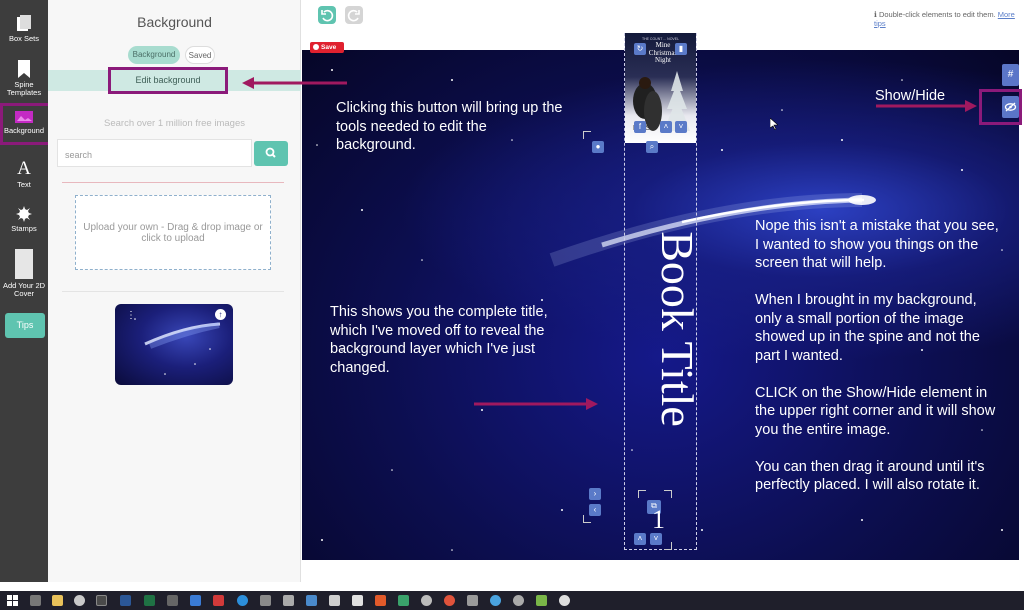 The image size is (1024, 610). What do you see at coordinates (154, 153) in the screenshot?
I see `search-input: search` at bounding box center [154, 153].